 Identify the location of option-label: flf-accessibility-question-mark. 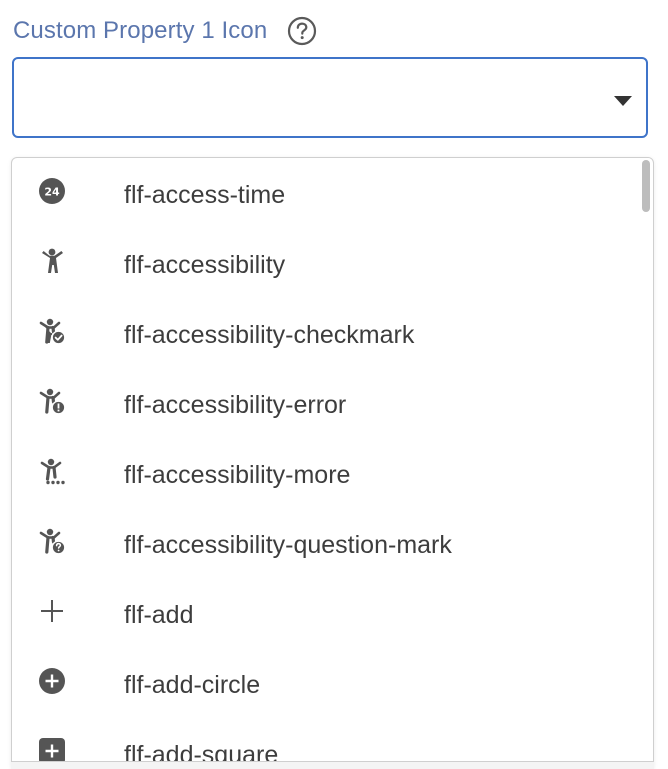
(288, 545).